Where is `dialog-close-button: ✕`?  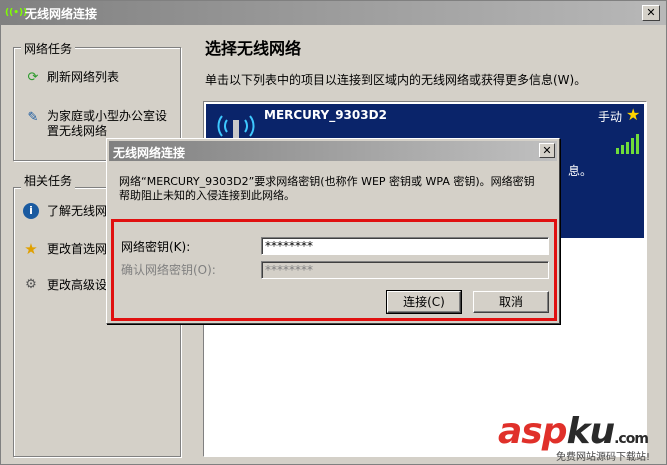 dialog-close-button: ✕ is located at coordinates (547, 150).